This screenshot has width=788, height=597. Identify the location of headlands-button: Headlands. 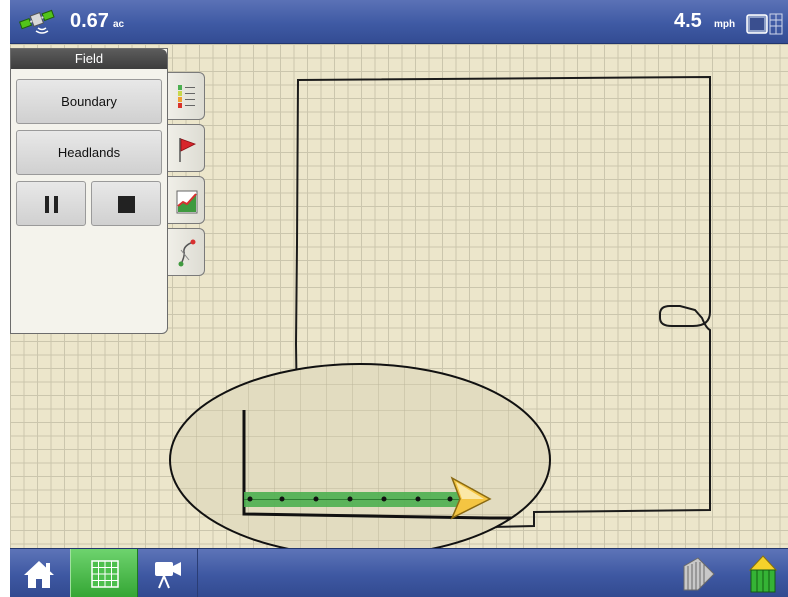
(89, 152).